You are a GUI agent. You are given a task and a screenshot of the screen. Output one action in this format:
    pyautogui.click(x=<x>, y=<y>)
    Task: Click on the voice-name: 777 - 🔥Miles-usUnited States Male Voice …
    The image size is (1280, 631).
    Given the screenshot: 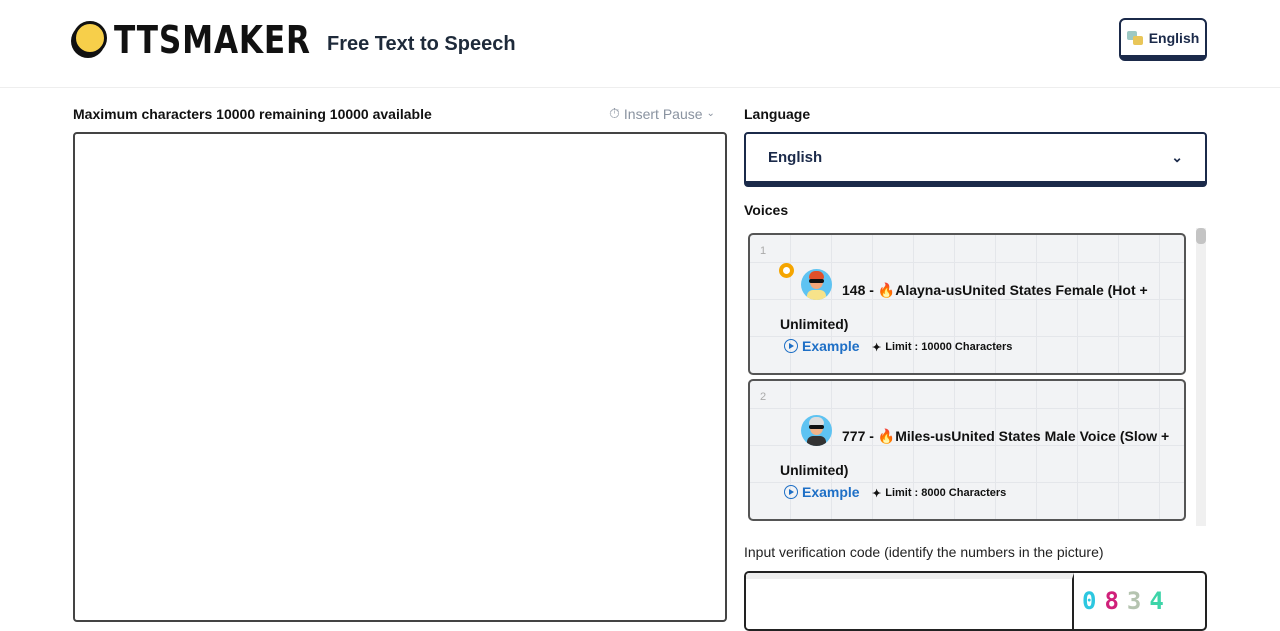 What is the action you would take?
    pyautogui.click(x=975, y=453)
    